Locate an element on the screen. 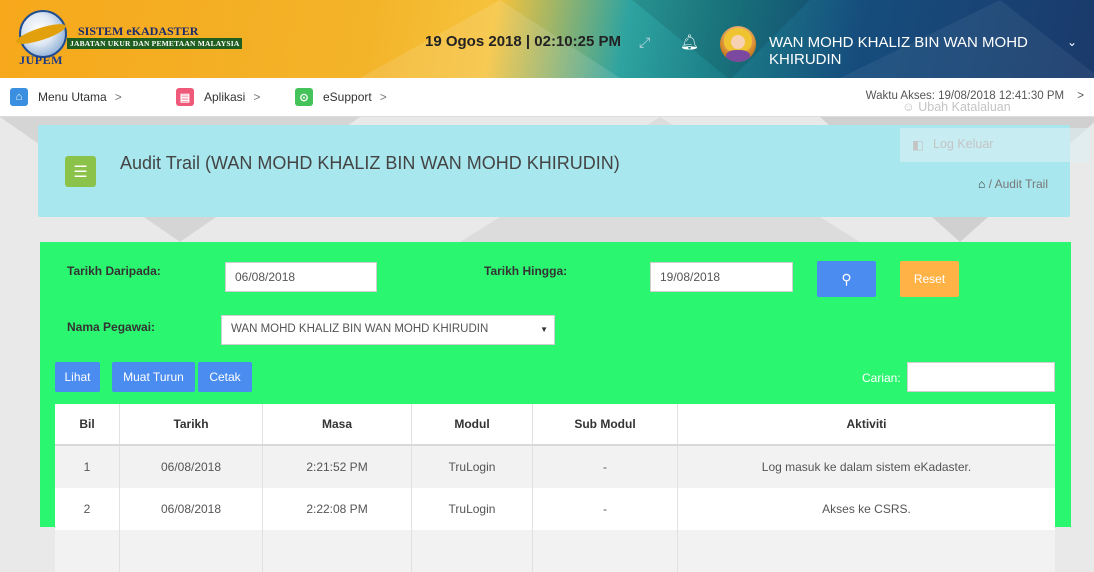 Image resolution: width=1094 pixels, height=572 pixels. cell-aktiviti: Akses ke CSRS. is located at coordinates (866, 509).